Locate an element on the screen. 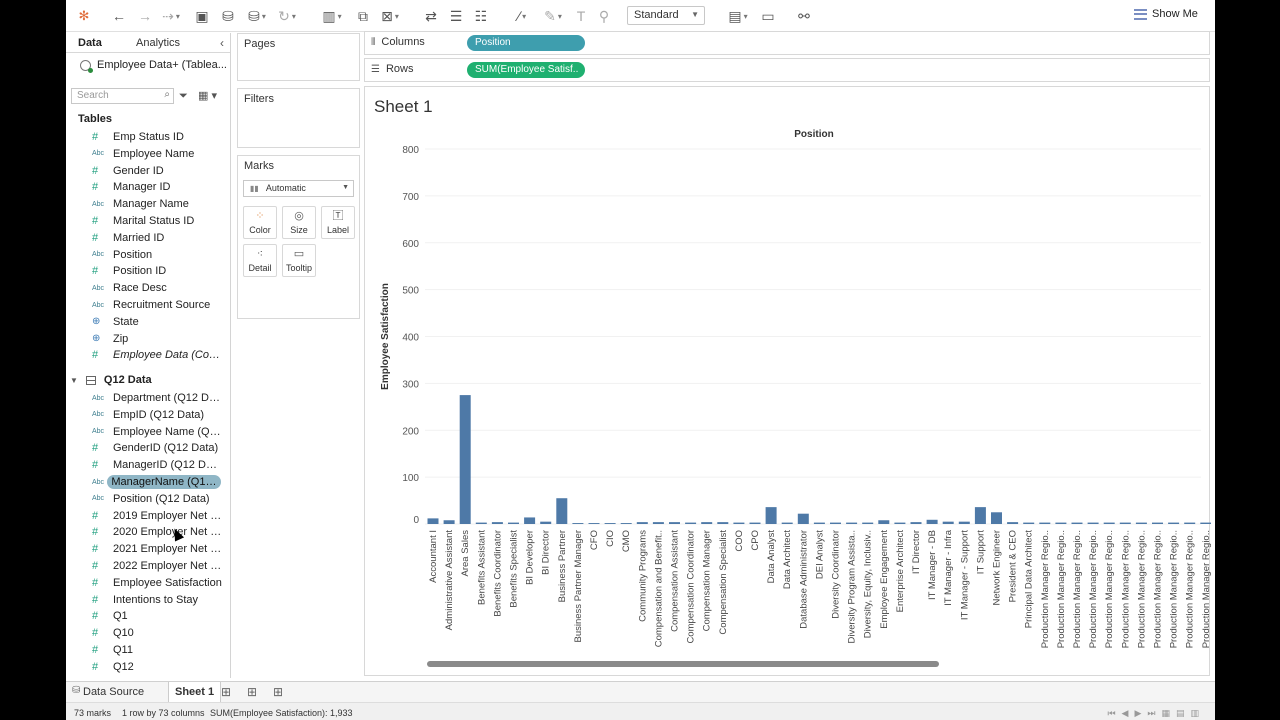  refresh-icon: ↻ ▾ is located at coordinates (287, 16).